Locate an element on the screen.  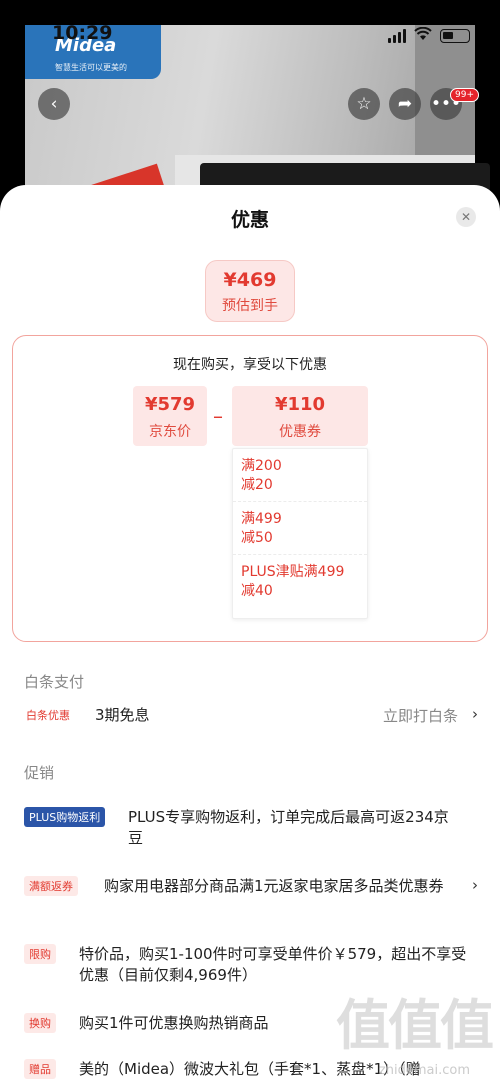
promo-tag: 换购 is located at coordinates (40, 1023).